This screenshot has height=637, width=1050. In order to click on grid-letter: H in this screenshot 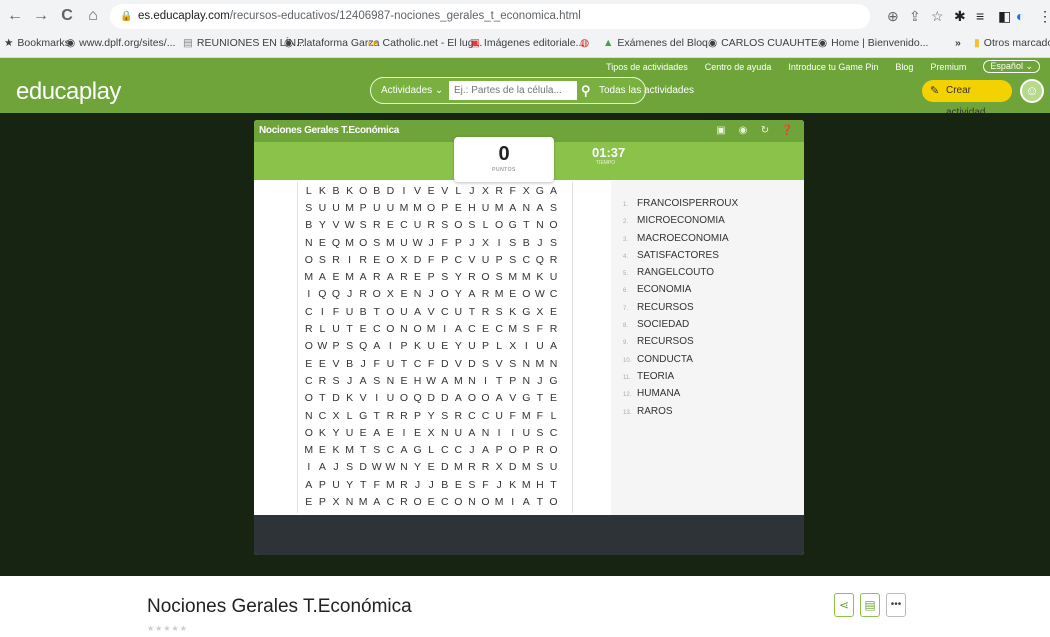, I will do `click(540, 485)`.